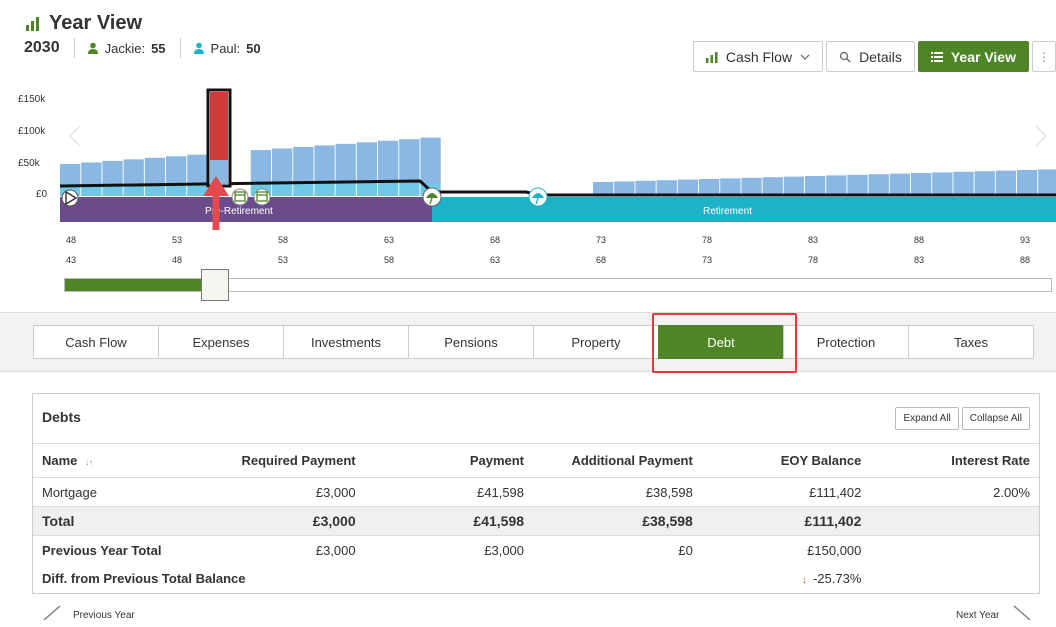 Image resolution: width=1056 pixels, height=627 pixels. Describe the element at coordinates (70, 198) in the screenshot. I see `play-marker-icon` at that location.